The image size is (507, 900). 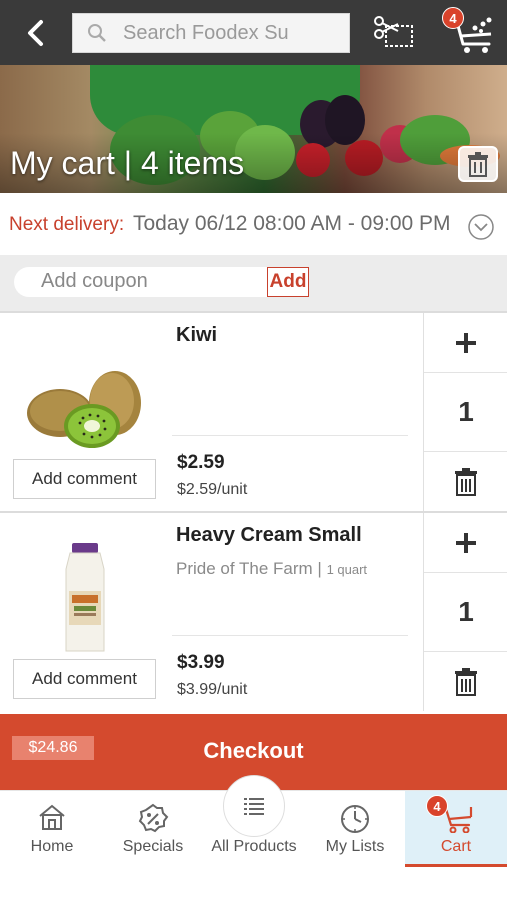 I want to click on checkout-label: Checkout, so click(x=253, y=750).